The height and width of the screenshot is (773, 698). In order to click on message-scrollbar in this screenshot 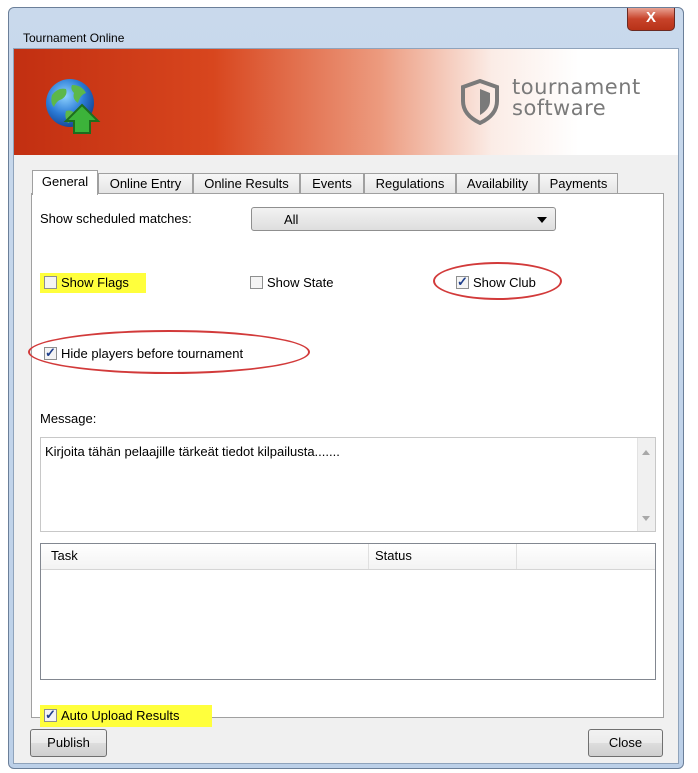, I will do `click(646, 484)`.